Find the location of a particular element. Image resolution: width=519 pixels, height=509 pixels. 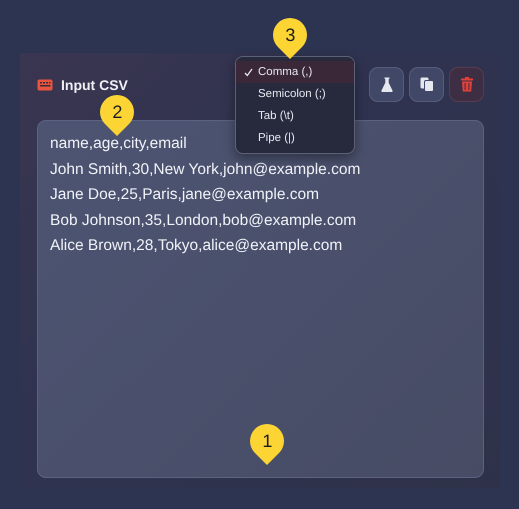

menu-item: Comma (,) is located at coordinates (295, 72).